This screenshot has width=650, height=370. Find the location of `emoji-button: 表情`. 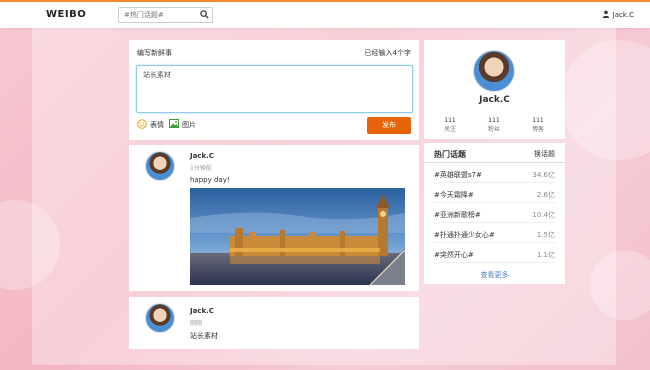

emoji-button: 表情 is located at coordinates (150, 125).